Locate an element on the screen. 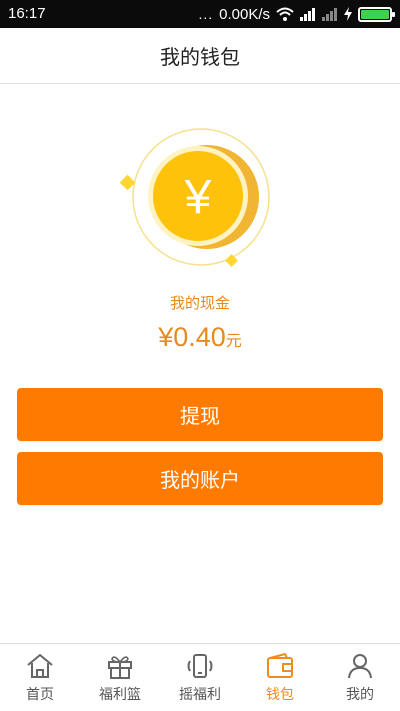 The width and height of the screenshot is (400, 711). network-speed: 0.00K/s is located at coordinates (244, 14).